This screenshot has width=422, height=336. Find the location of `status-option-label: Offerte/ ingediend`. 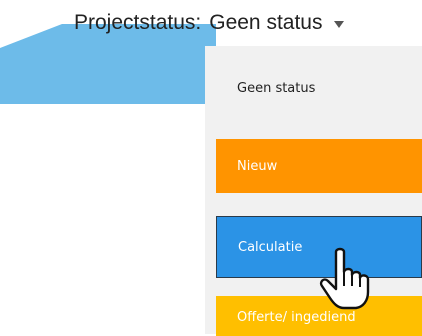

status-option-label: Offerte/ ingediend is located at coordinates (296, 317).